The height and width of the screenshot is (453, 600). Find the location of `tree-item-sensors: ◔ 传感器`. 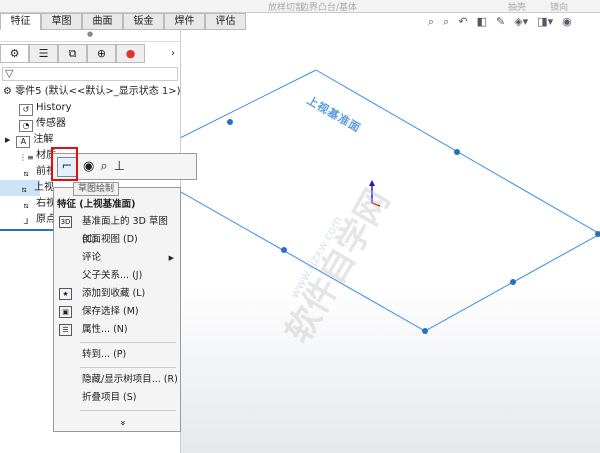

tree-item-sensors: ◔ 传感器 is located at coordinates (90, 124).